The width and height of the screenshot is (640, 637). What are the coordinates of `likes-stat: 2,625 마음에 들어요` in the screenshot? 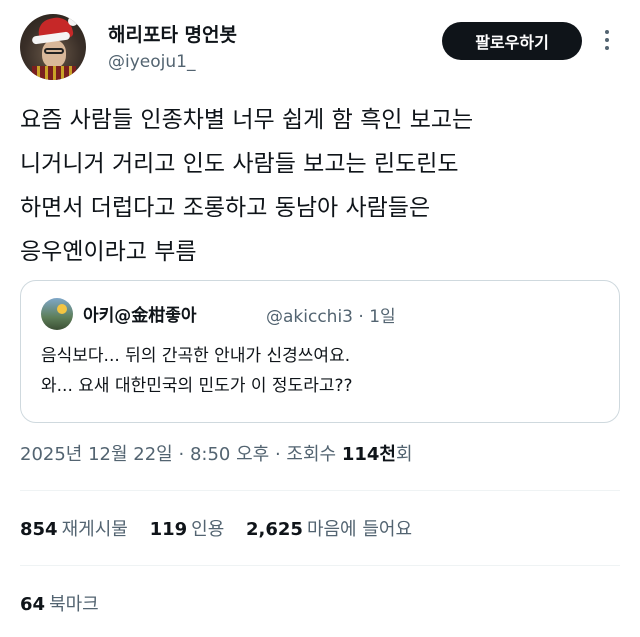 It's located at (329, 528).